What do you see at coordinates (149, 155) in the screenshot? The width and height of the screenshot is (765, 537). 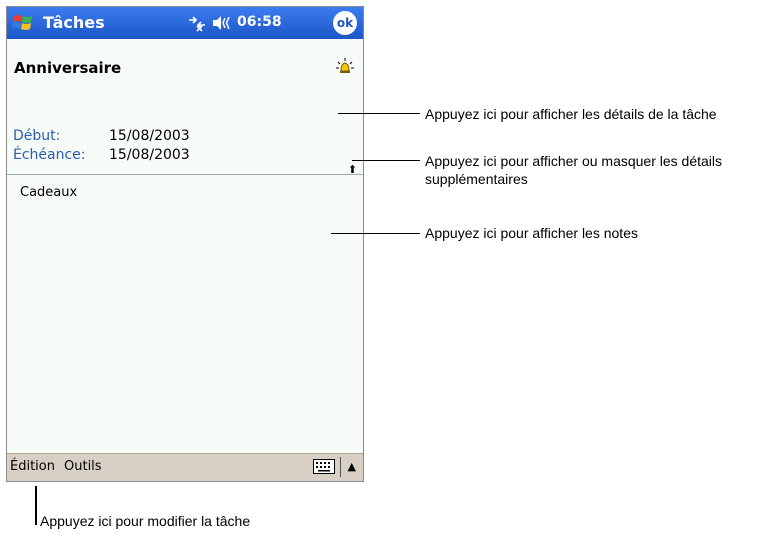 I see `due-value: 15/08/2003` at bounding box center [149, 155].